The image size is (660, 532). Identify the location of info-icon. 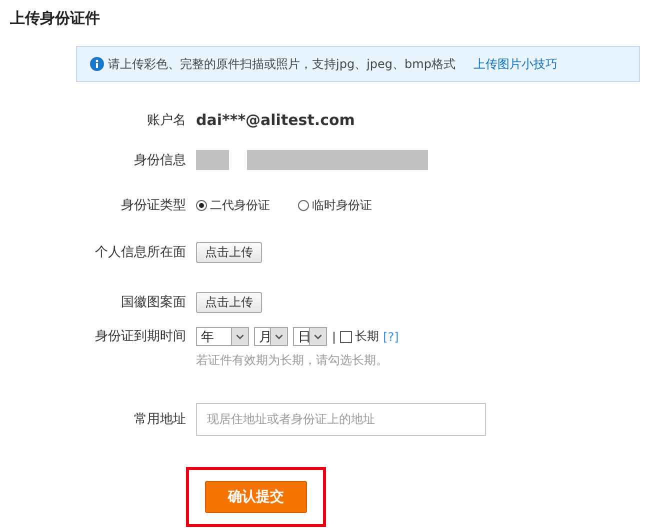
(97, 64).